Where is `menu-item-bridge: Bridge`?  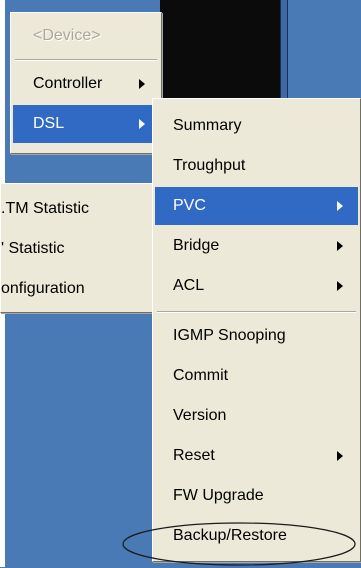 menu-item-bridge: Bridge is located at coordinates (256, 246).